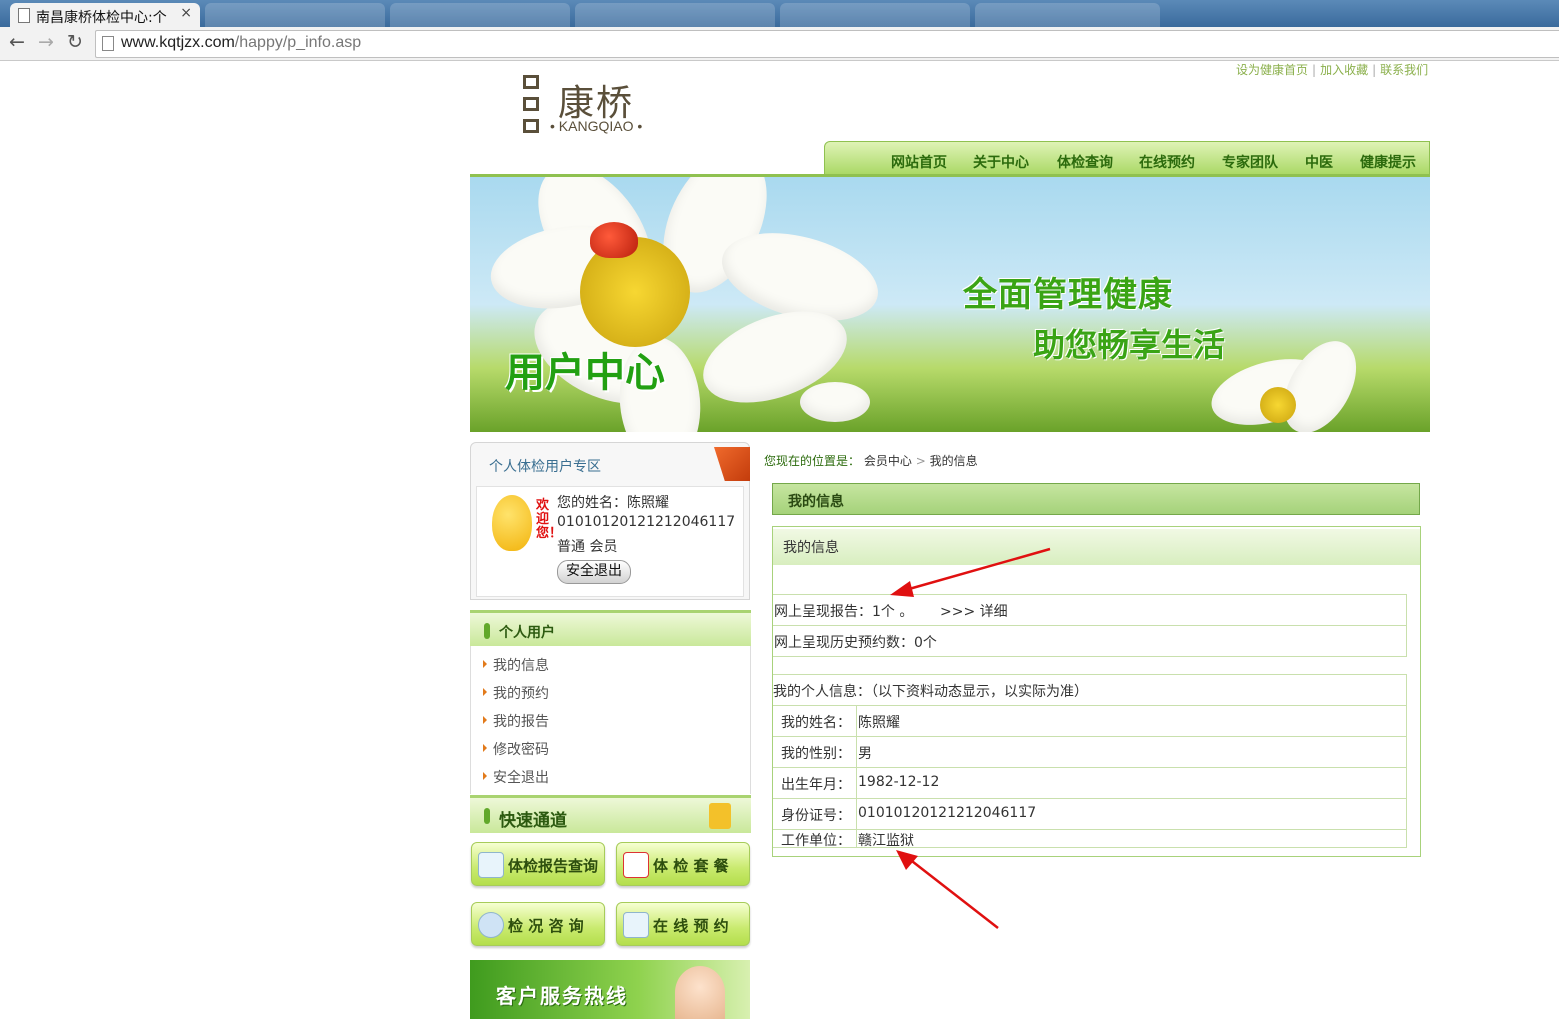  Describe the element at coordinates (816, 754) in the screenshot. I see `field-label: 我的性别：` at that location.